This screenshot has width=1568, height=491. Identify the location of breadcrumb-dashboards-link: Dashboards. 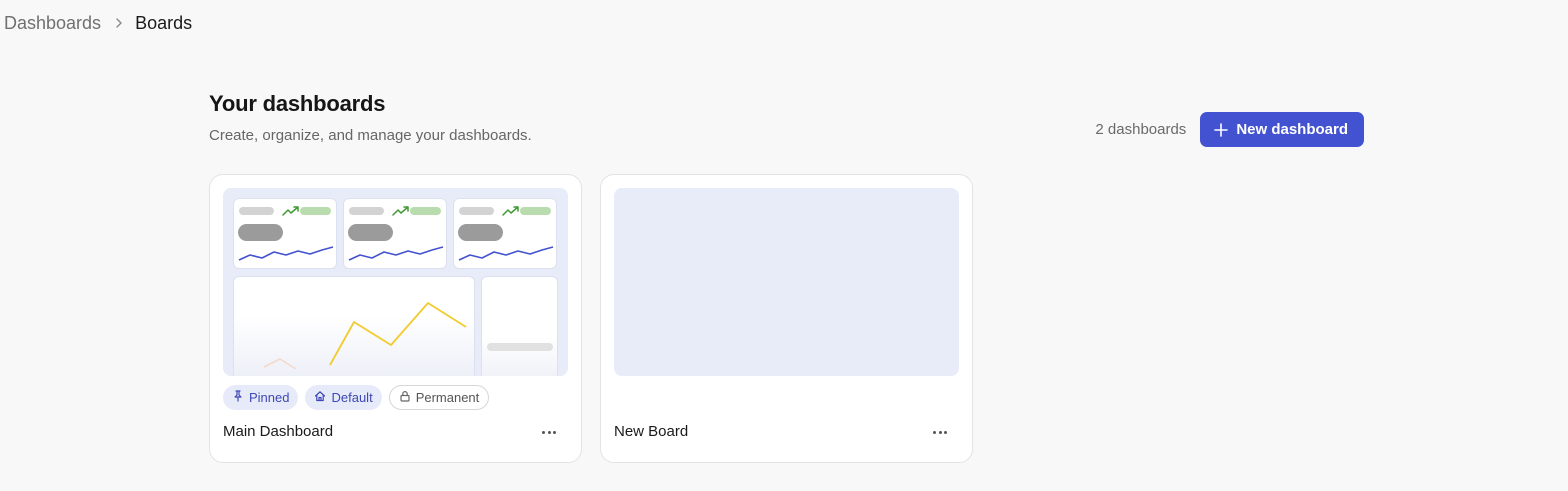
(52, 23).